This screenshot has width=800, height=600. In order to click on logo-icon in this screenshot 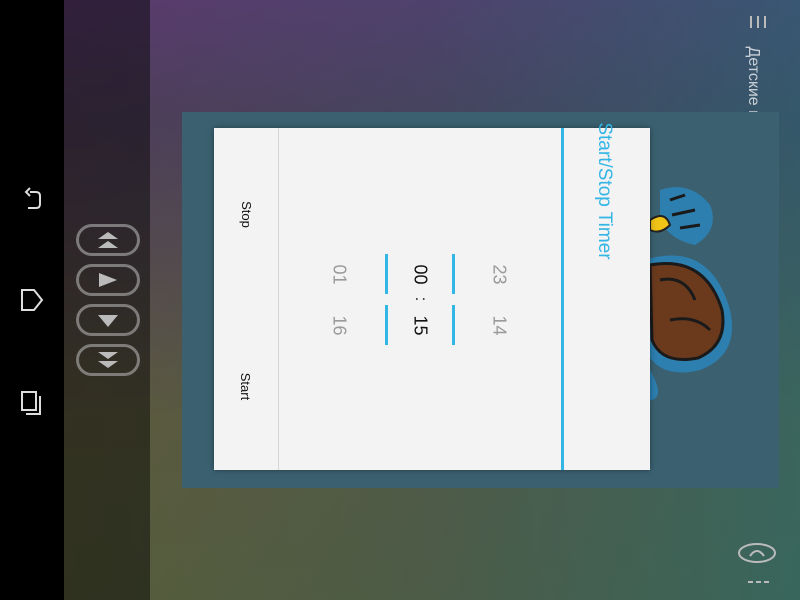, I will do `click(757, 553)`.